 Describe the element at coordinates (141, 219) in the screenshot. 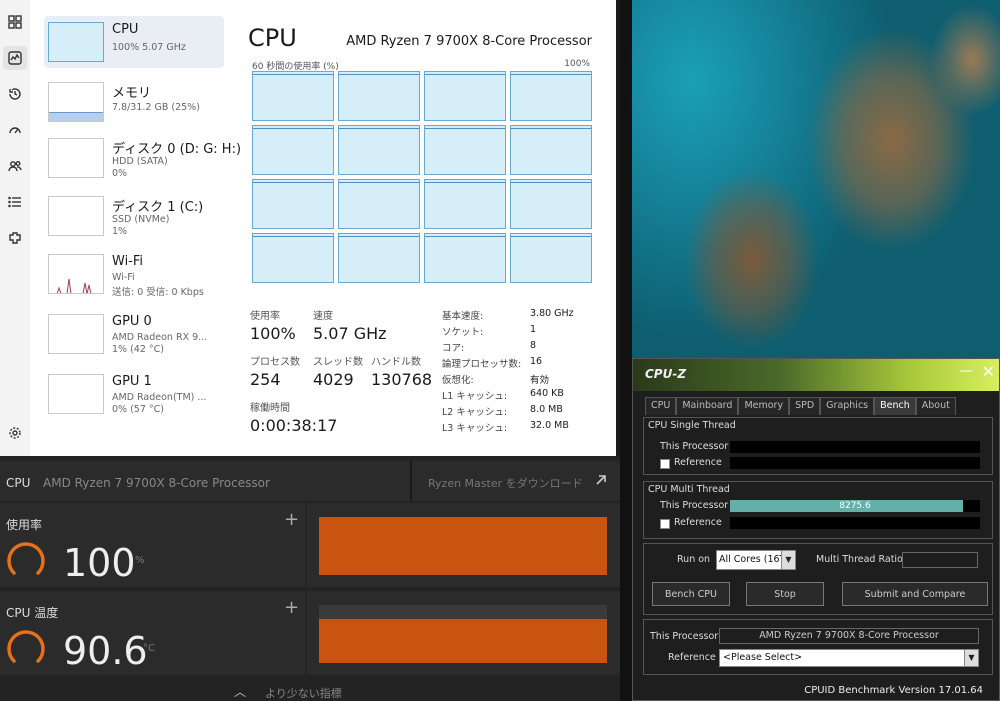

I see `device-detail: SSD (NVMe)` at that location.